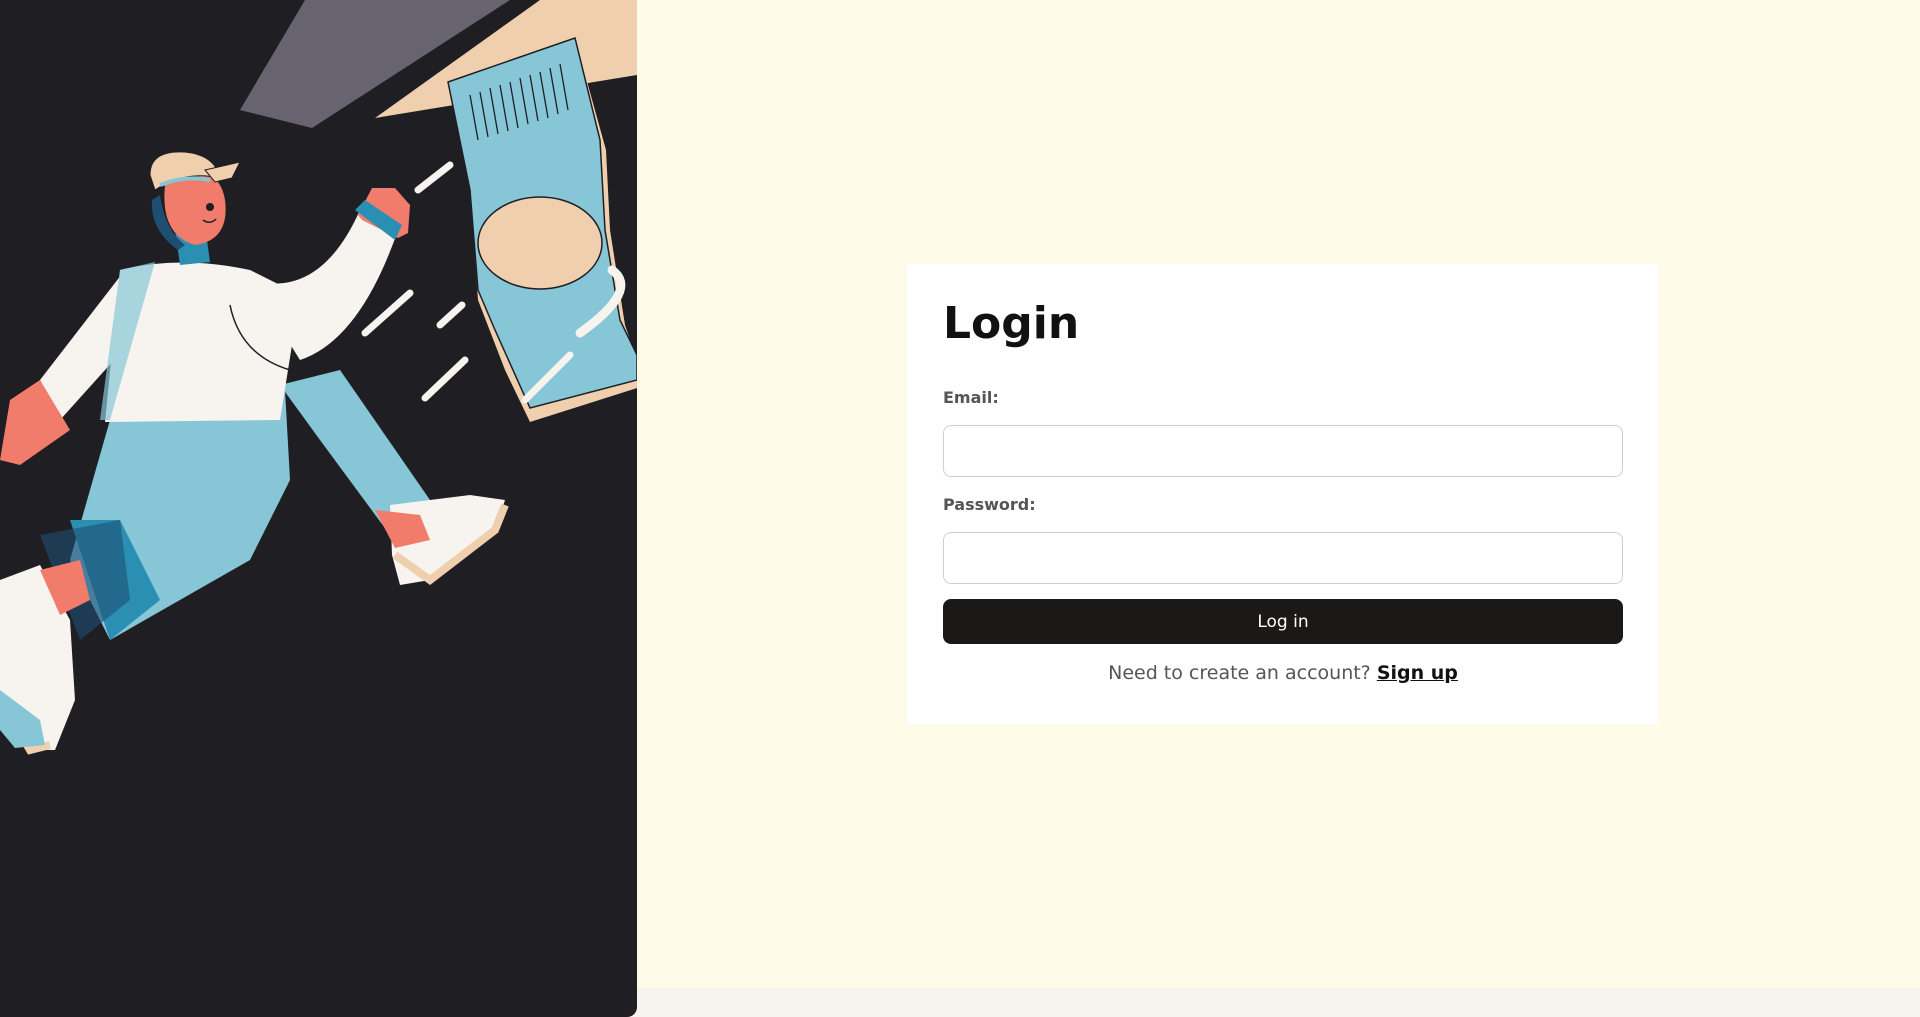 The height and width of the screenshot is (1017, 1920). Describe the element at coordinates (1283, 451) in the screenshot. I see `email-input` at that location.